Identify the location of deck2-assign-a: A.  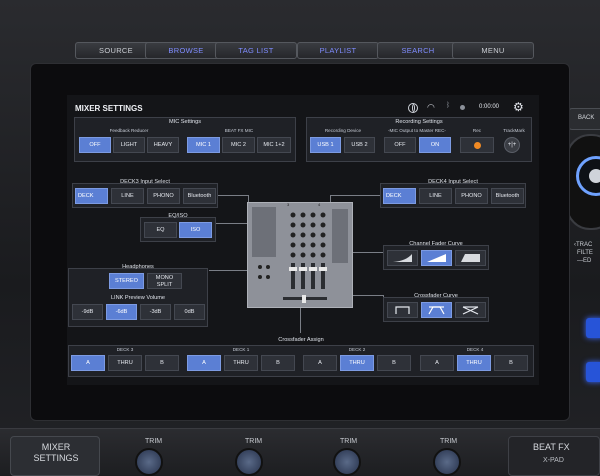
(320, 363).